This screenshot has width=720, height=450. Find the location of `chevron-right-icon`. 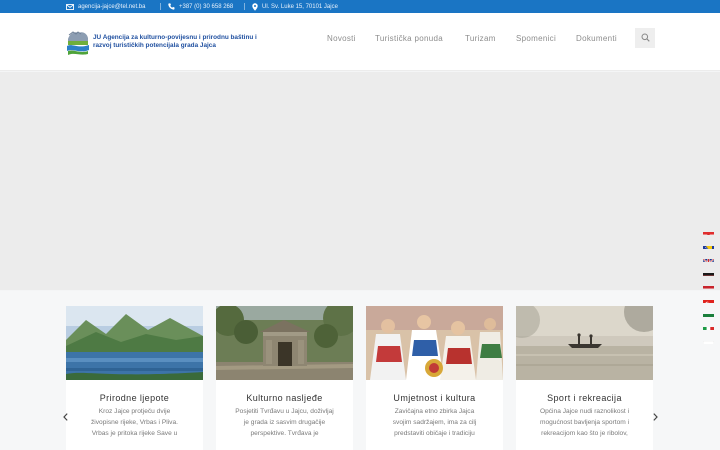

chevron-right-icon is located at coordinates (655, 417).